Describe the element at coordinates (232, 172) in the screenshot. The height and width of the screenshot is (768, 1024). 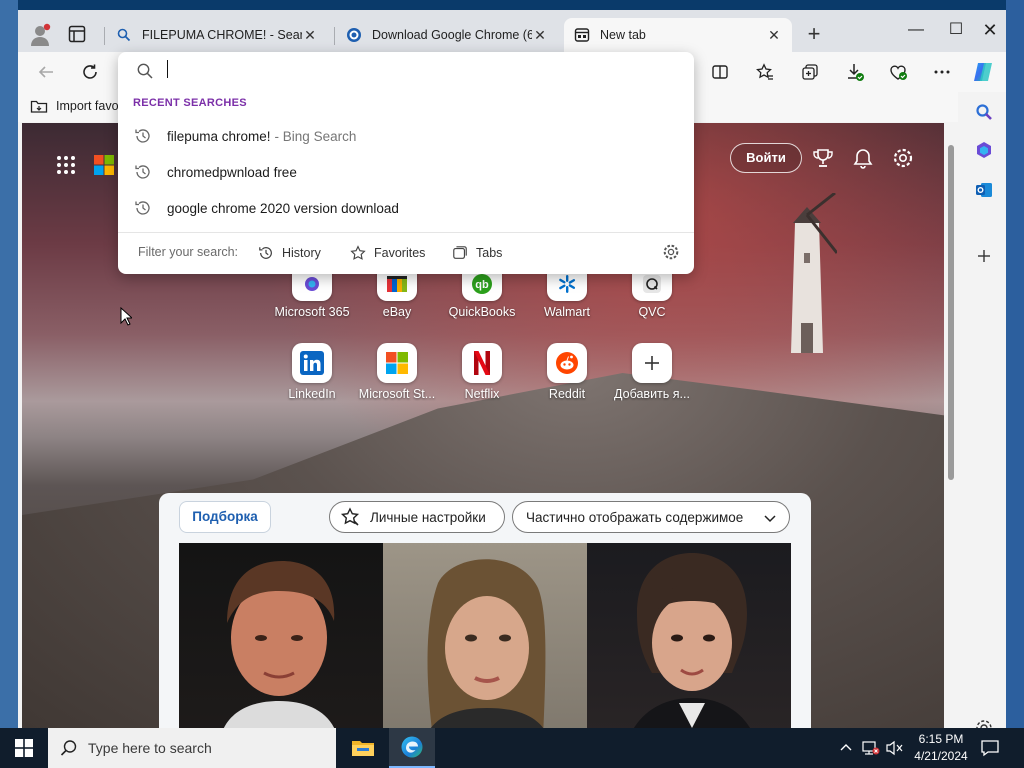
I see `recent-search-text: chromedpwnload free` at that location.